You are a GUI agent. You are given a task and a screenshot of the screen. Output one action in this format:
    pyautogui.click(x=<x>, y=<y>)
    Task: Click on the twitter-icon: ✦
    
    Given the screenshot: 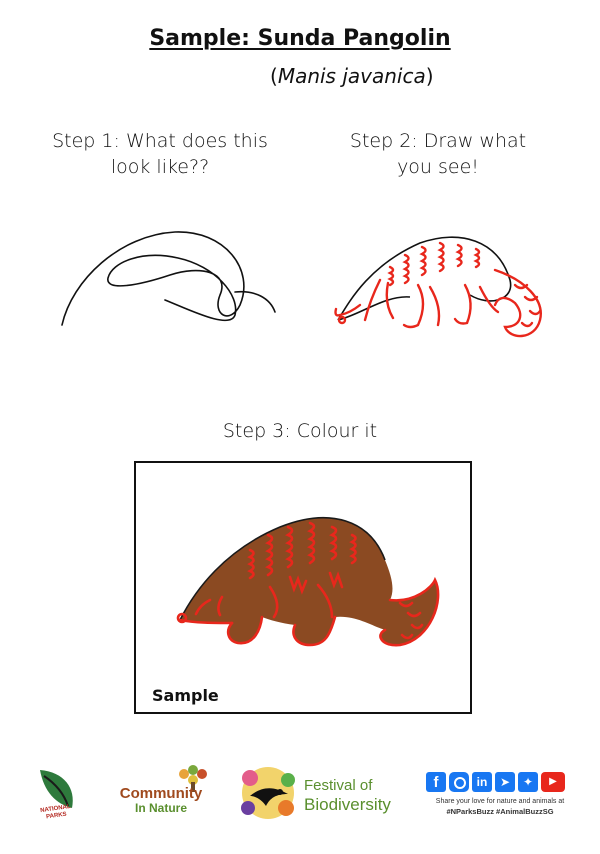 What is the action you would take?
    pyautogui.click(x=528, y=782)
    